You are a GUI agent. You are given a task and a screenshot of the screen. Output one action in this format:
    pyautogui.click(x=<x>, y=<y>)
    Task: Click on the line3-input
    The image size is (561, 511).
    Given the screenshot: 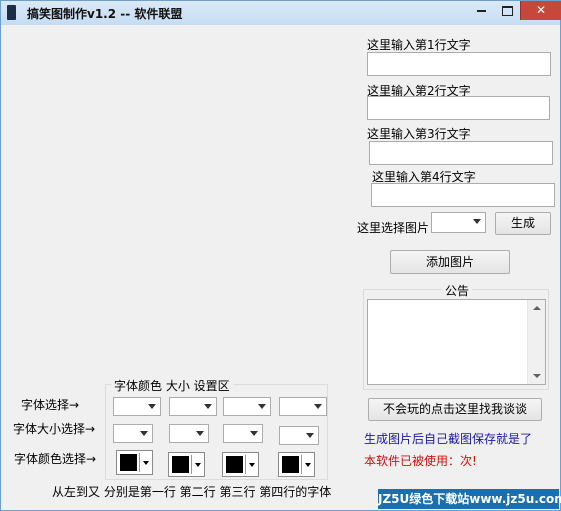 What is the action you would take?
    pyautogui.click(x=461, y=153)
    